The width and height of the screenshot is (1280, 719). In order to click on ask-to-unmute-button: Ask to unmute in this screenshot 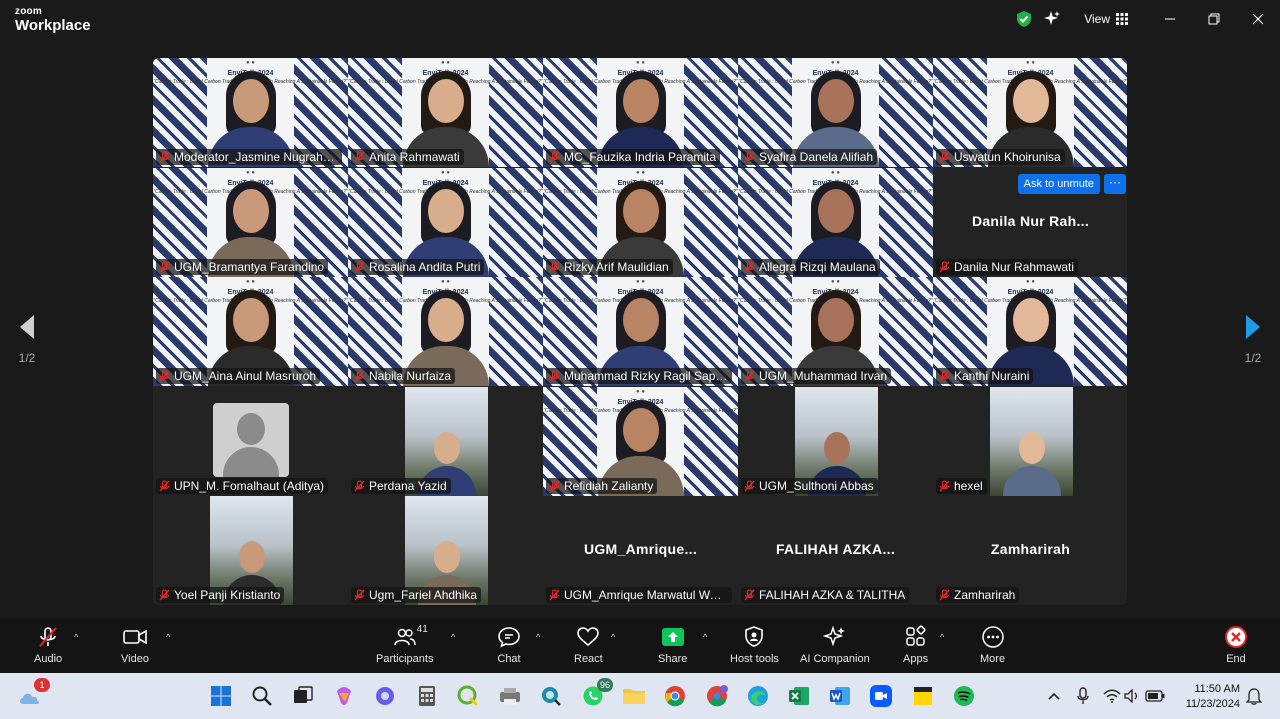, I will do `click(1058, 183)`.